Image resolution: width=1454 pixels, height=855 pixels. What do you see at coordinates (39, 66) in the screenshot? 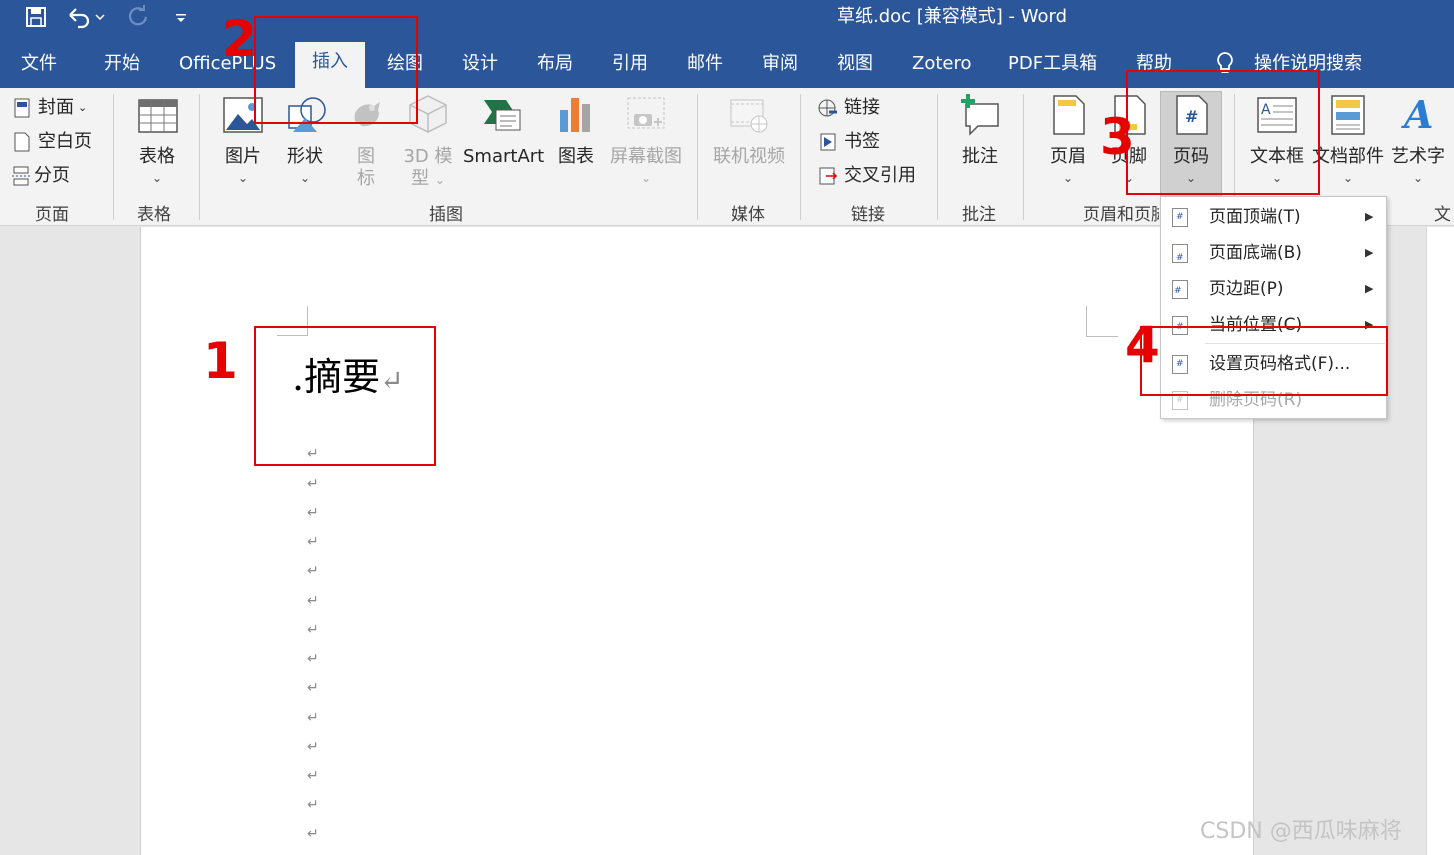
I see `tab-file: 文件` at bounding box center [39, 66].